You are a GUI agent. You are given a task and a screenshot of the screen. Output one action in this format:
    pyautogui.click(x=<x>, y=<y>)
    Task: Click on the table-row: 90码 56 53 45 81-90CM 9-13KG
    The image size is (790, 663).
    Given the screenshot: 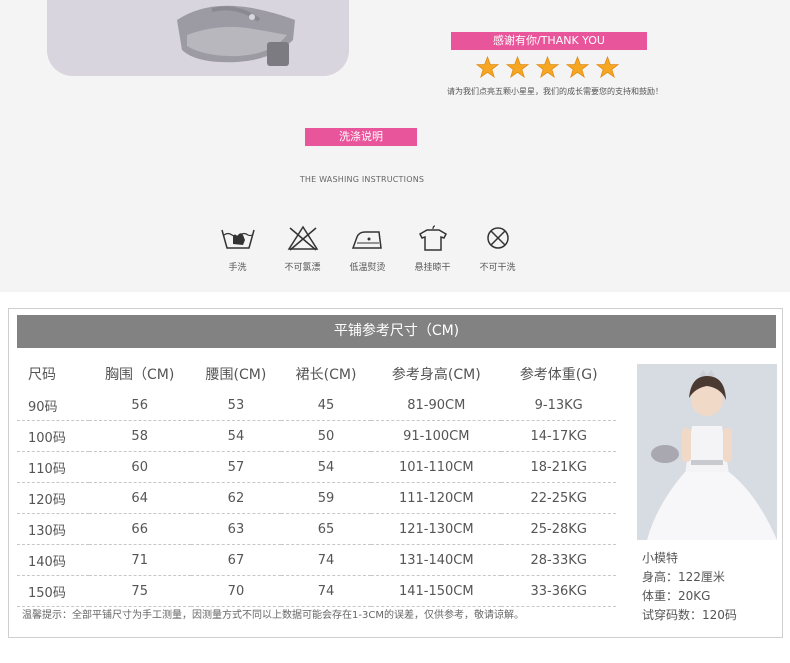 What is the action you would take?
    pyautogui.click(x=316, y=405)
    